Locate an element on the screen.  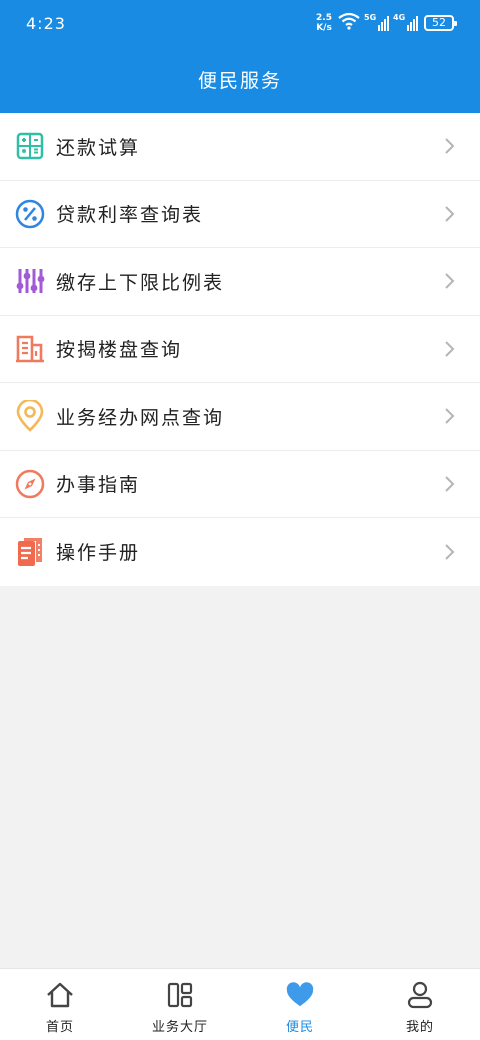
network-speed-unit: K/s is located at coordinates (324, 28).